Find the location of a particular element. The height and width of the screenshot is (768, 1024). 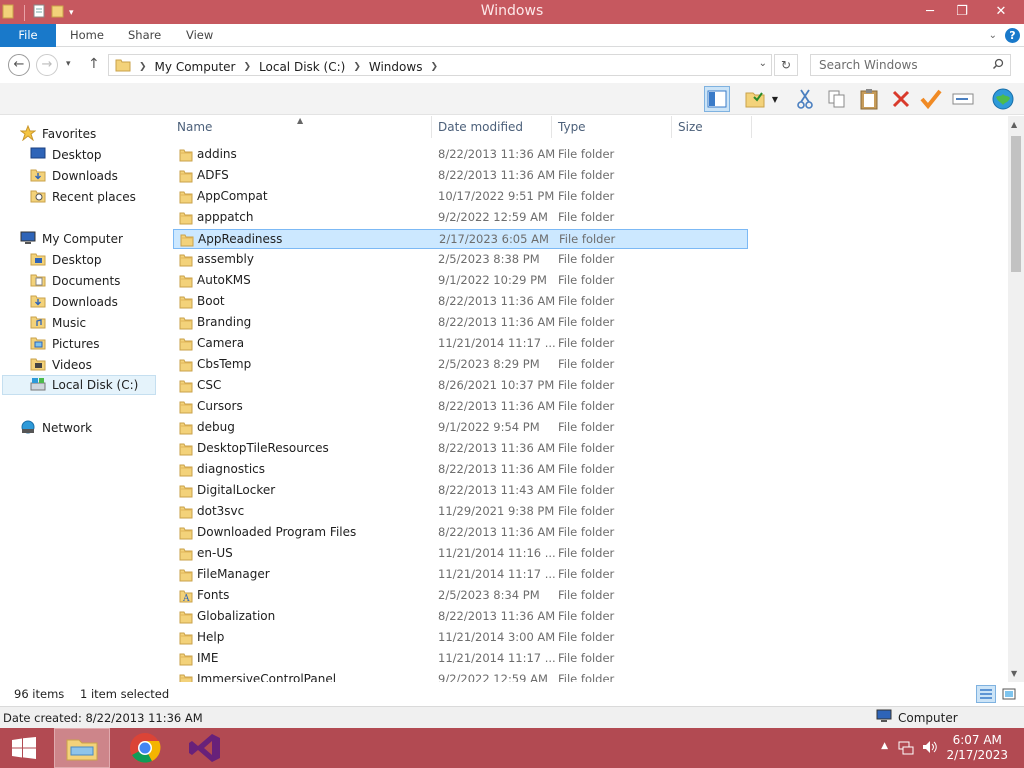

start-button is located at coordinates (24, 748).